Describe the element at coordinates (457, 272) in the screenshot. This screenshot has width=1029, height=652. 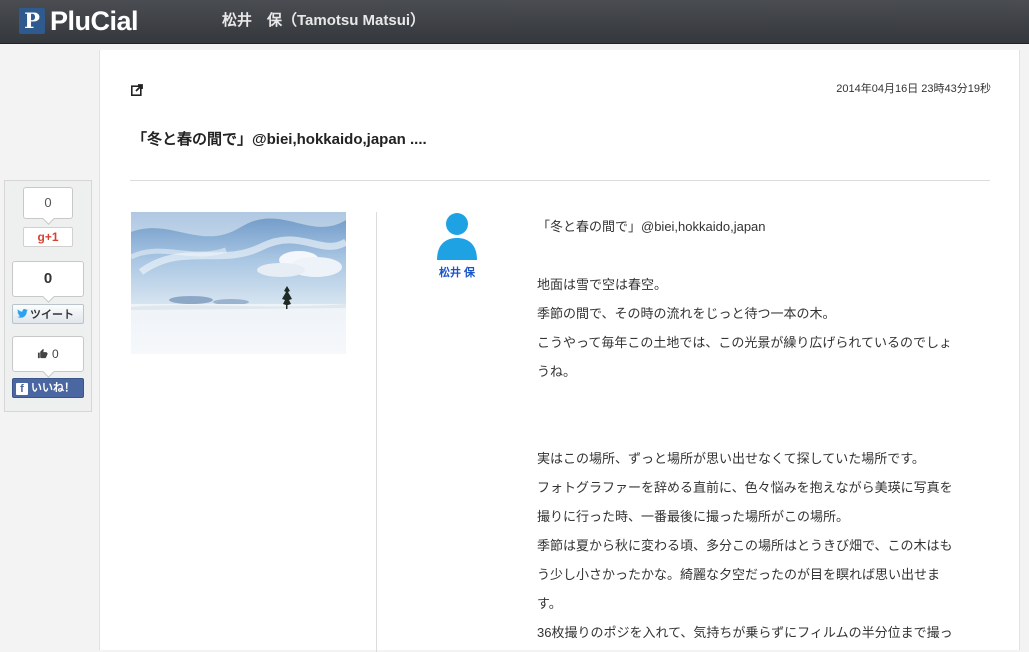
I see `author-name-link: 松井 保` at that location.